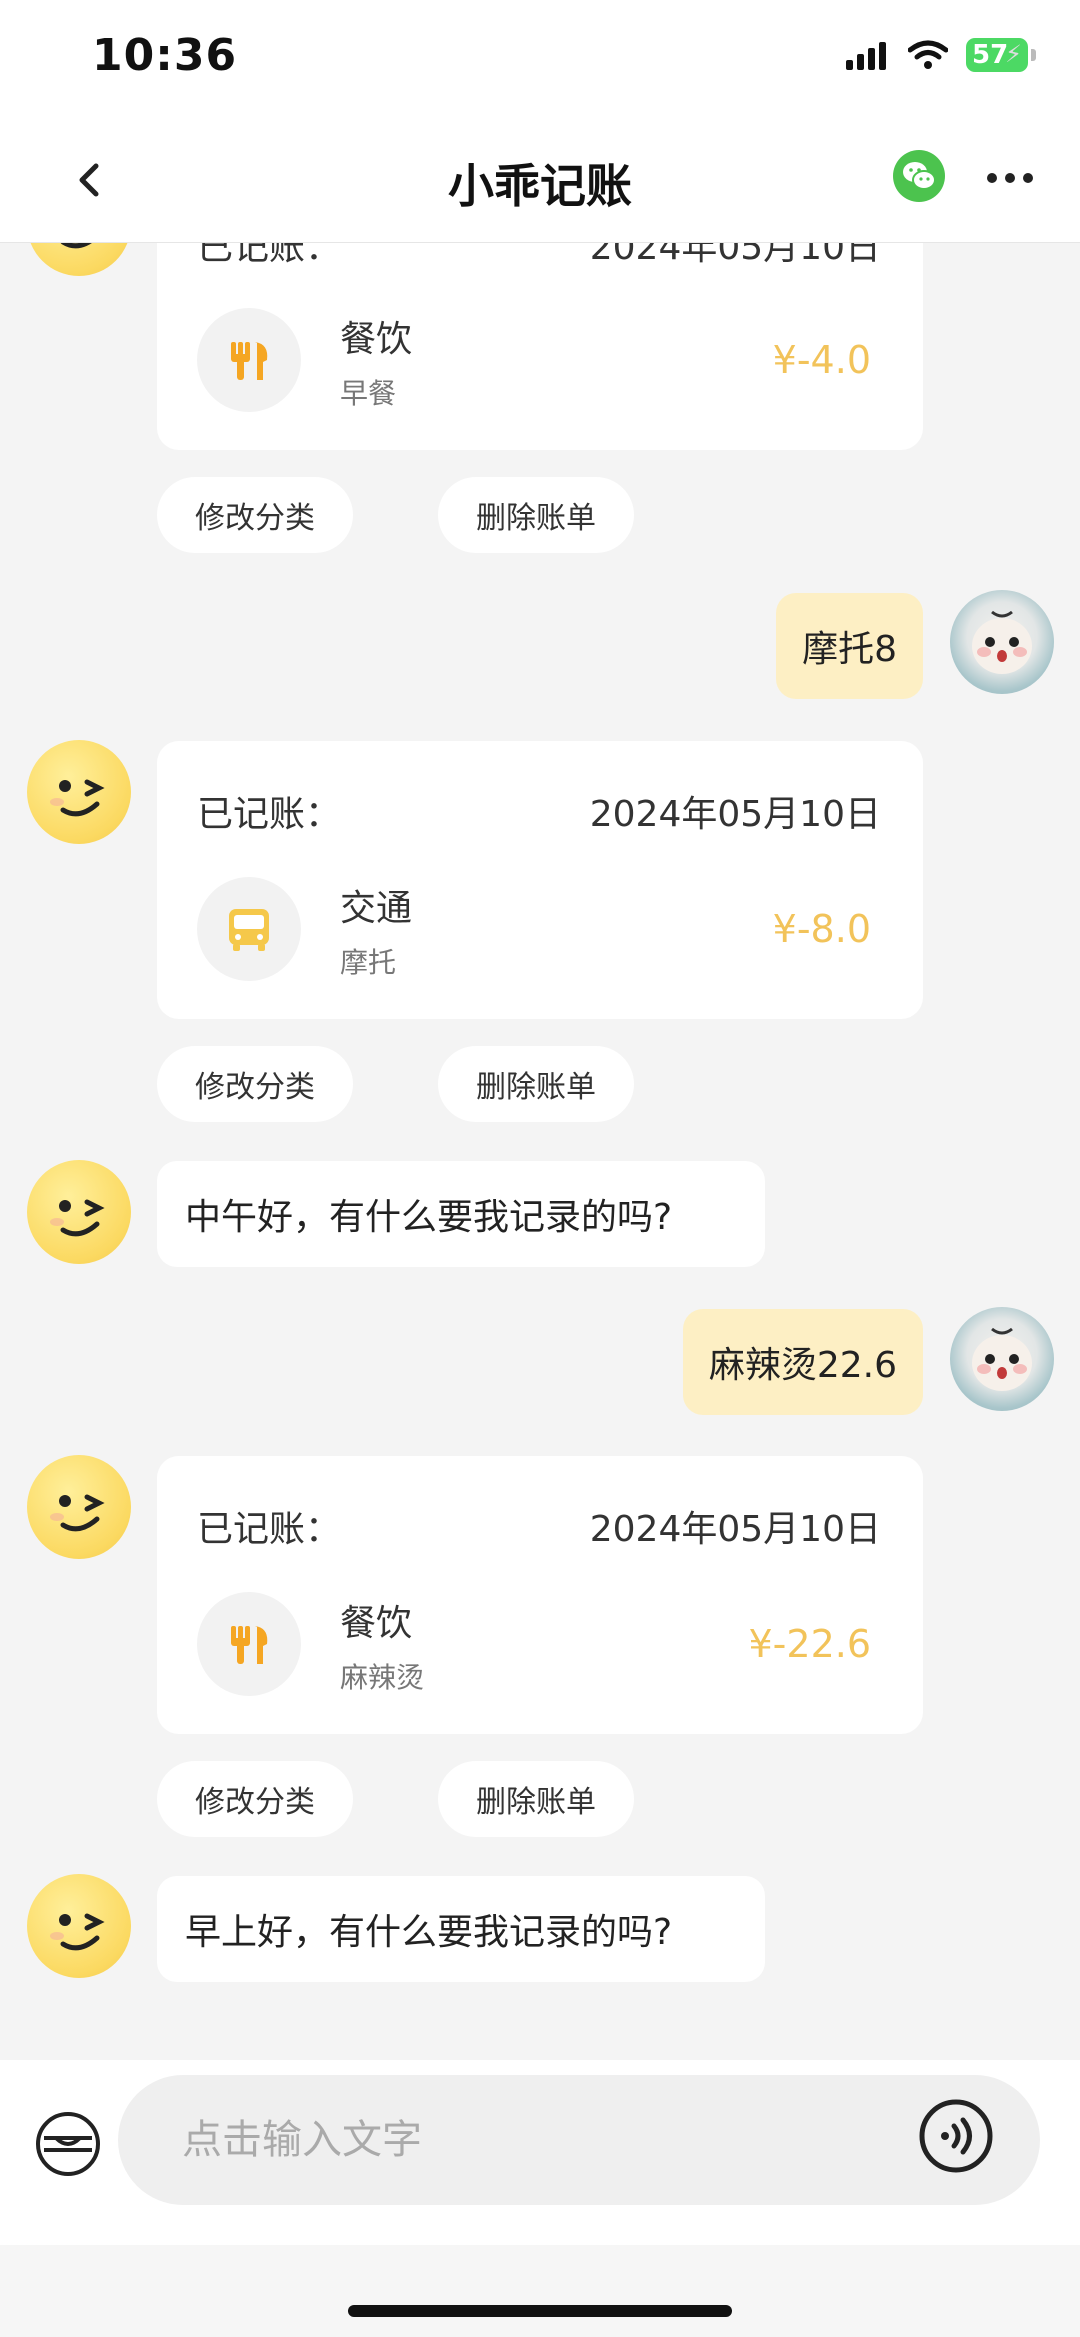 The height and width of the screenshot is (2337, 1080). I want to click on category-note: 早餐, so click(368, 393).